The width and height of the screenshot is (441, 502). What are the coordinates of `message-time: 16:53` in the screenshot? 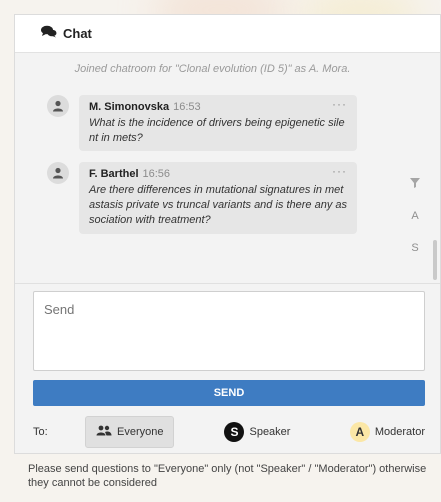 It's located at (187, 107).